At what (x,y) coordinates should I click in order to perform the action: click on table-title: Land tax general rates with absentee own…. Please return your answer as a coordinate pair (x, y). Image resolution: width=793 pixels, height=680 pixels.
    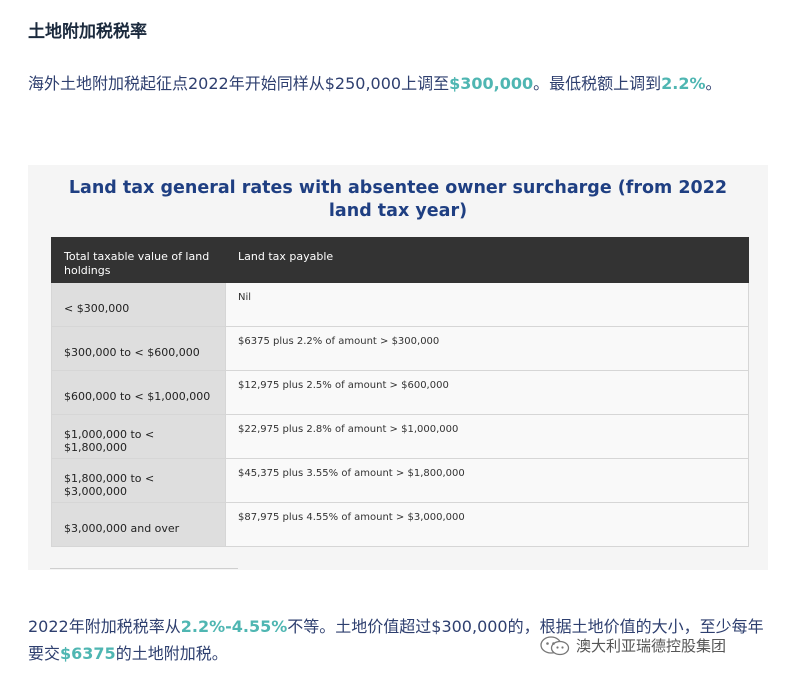
    Looking at the image, I should click on (398, 199).